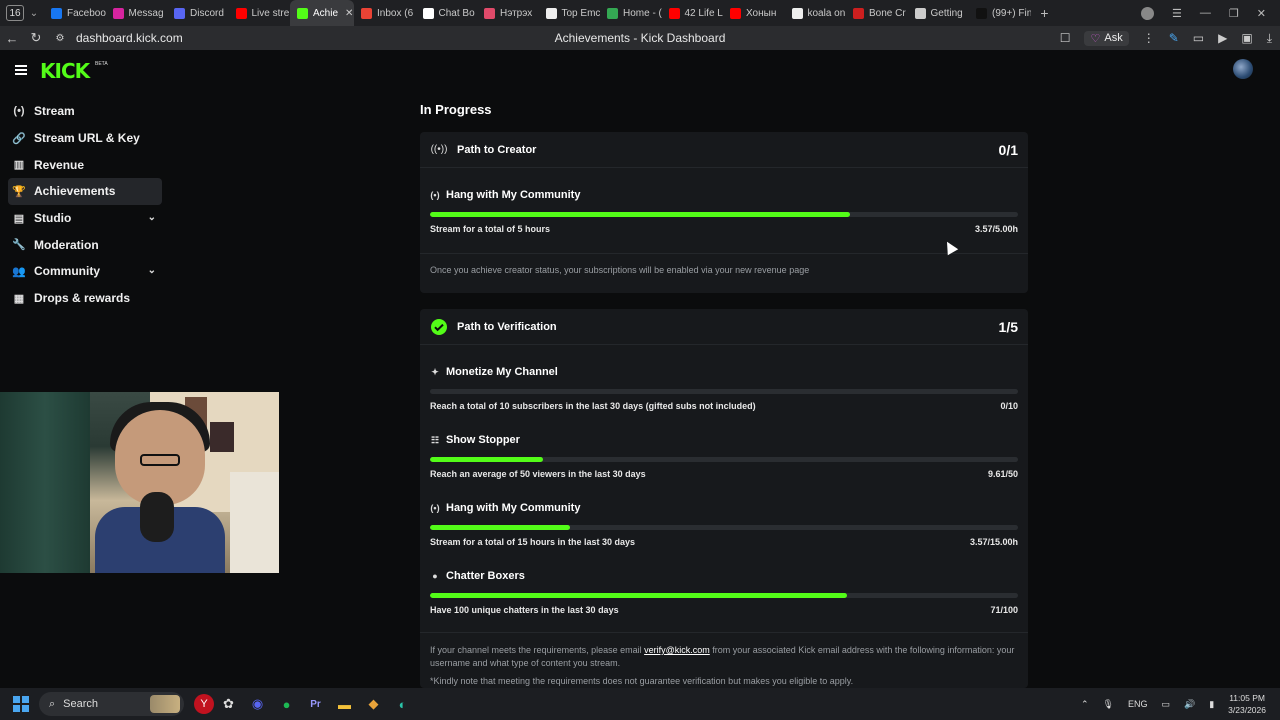  What do you see at coordinates (137, 13) in the screenshot?
I see `browser-tab: Messag` at bounding box center [137, 13].